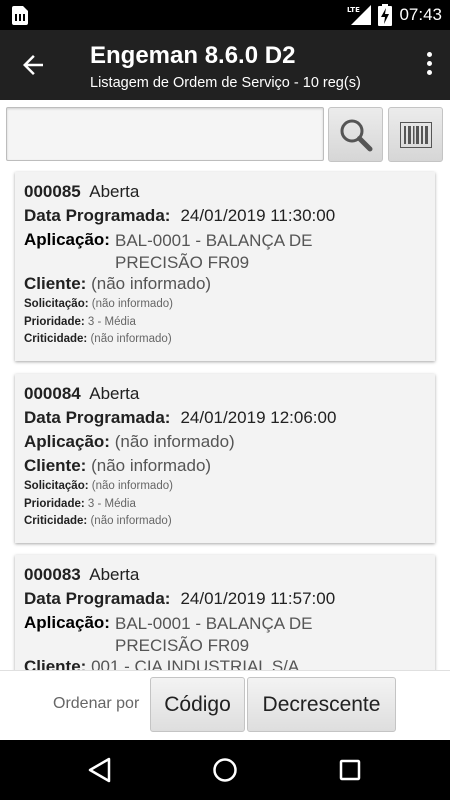 This screenshot has height=800, width=450. What do you see at coordinates (225, 396) in the screenshot?
I see `order-header: 000084 Aberta` at bounding box center [225, 396].